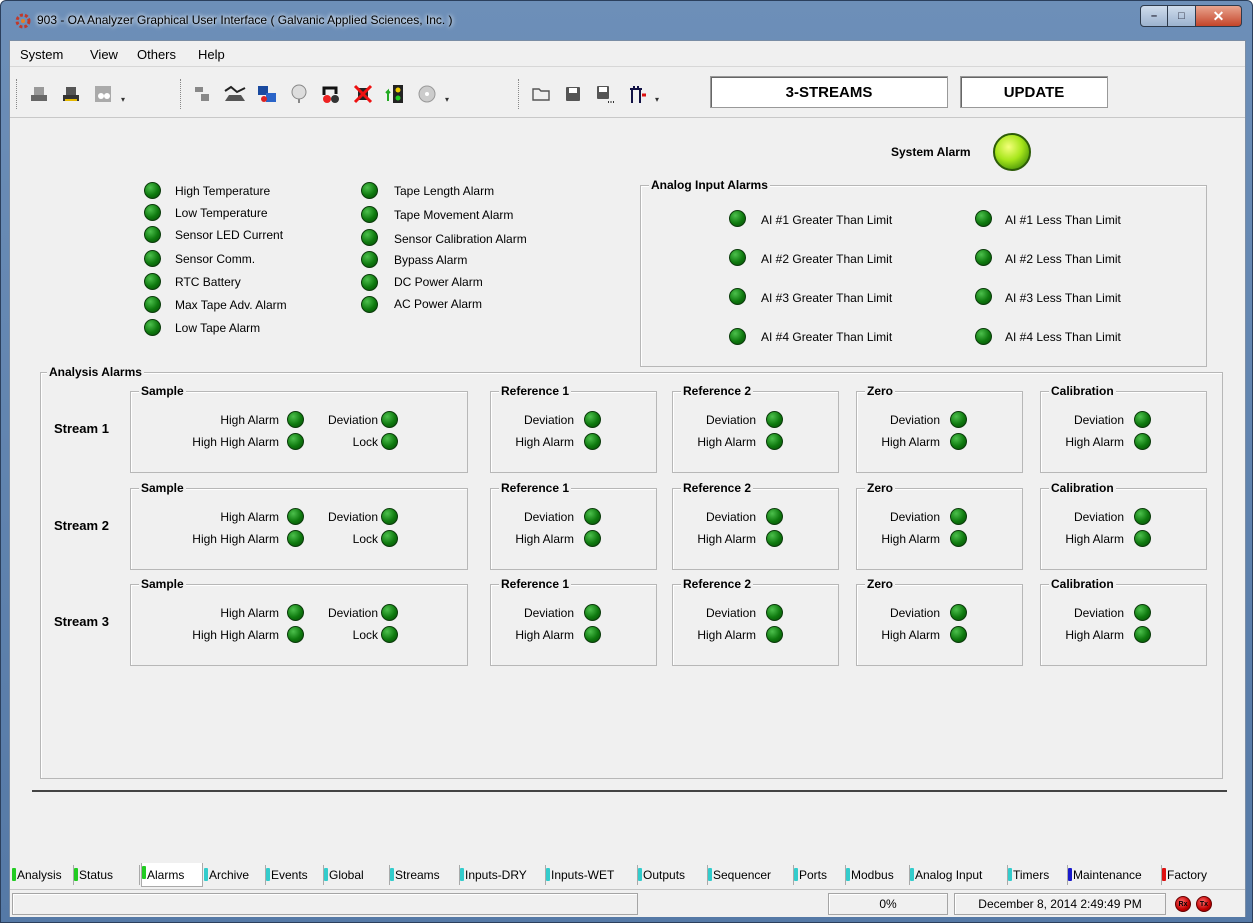 Image resolution: width=1253 pixels, height=923 pixels. I want to click on tab-events: Events, so click(295, 875).